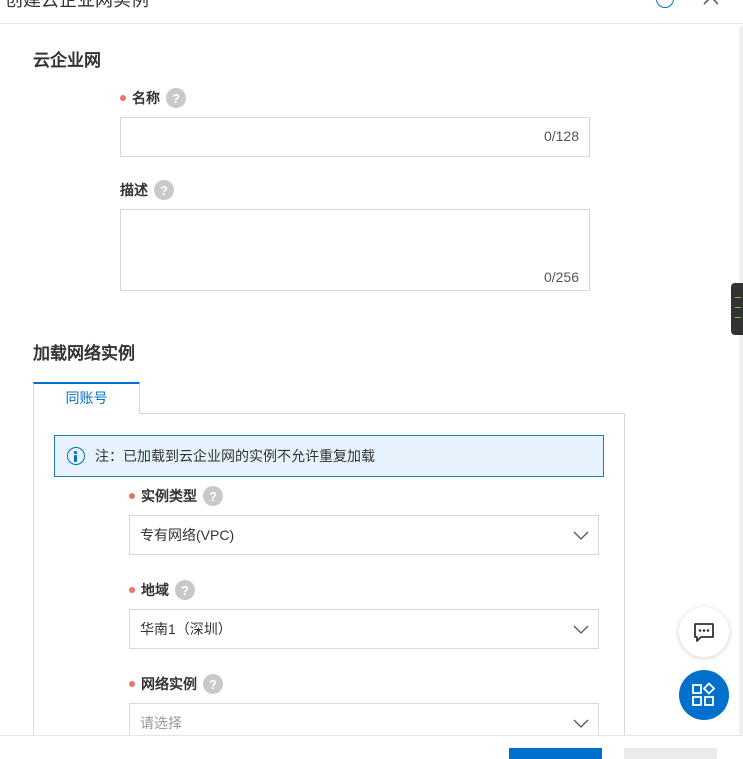  I want to click on dialog-header: 创建云企业网实例, so click(371, 12).